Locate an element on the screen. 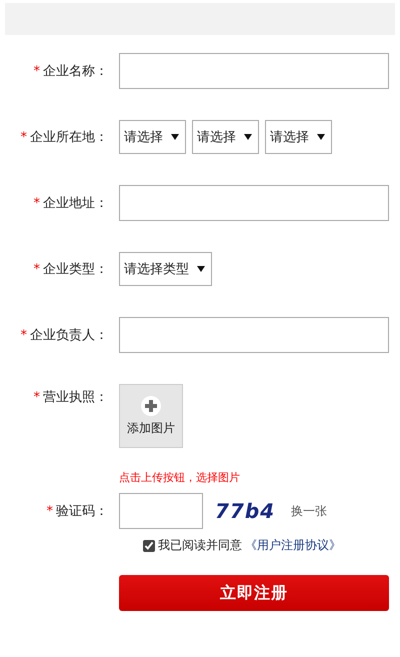 Image resolution: width=400 pixels, height=657 pixels. dropdown: 请选择类型 is located at coordinates (165, 269).